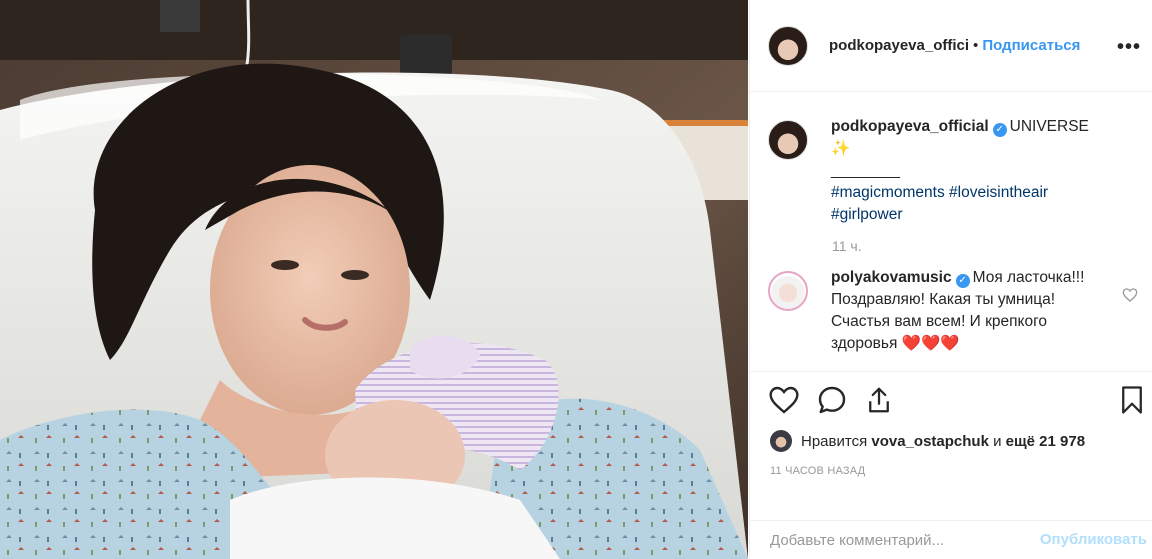  I want to click on follow-button: Подписаться, so click(1031, 45).